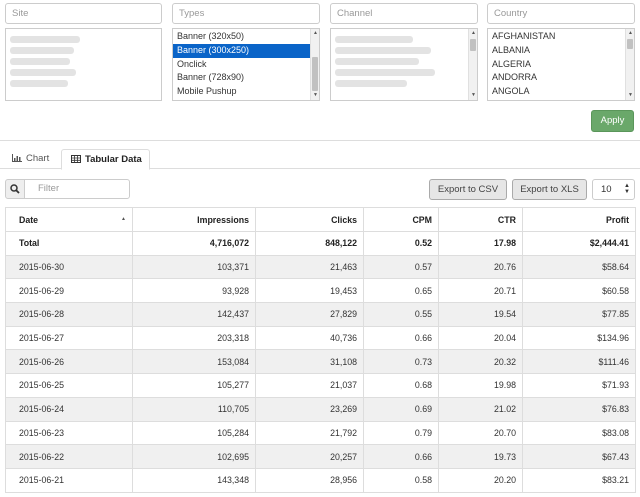  I want to click on export-csv-button: Export to CSV, so click(468, 189).